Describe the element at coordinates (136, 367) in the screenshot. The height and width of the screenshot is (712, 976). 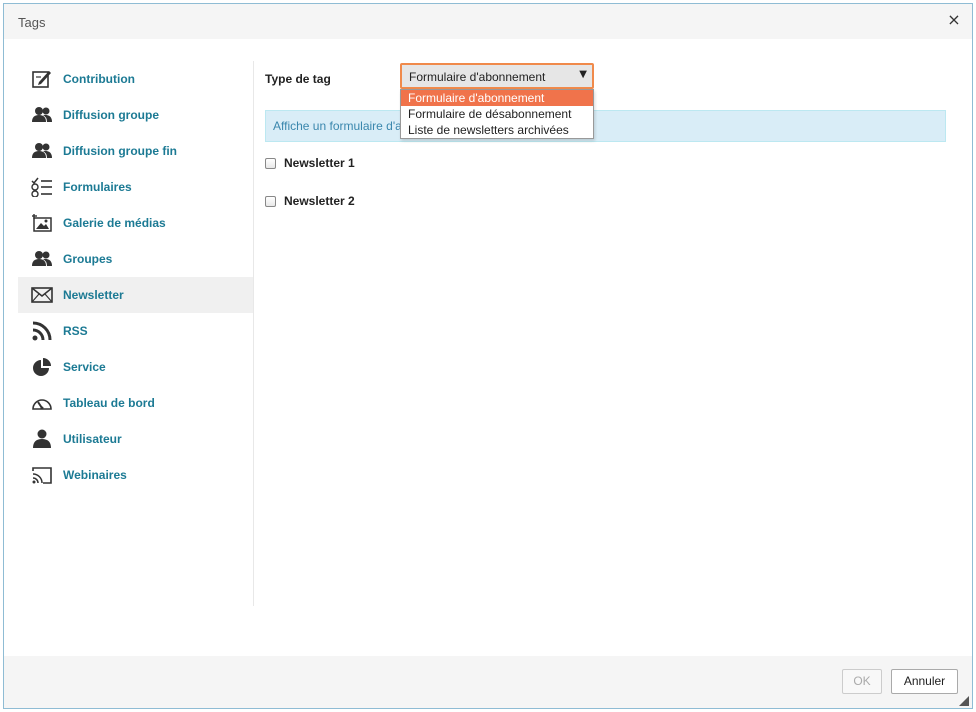
I see `sidebar-item-service: Service` at that location.